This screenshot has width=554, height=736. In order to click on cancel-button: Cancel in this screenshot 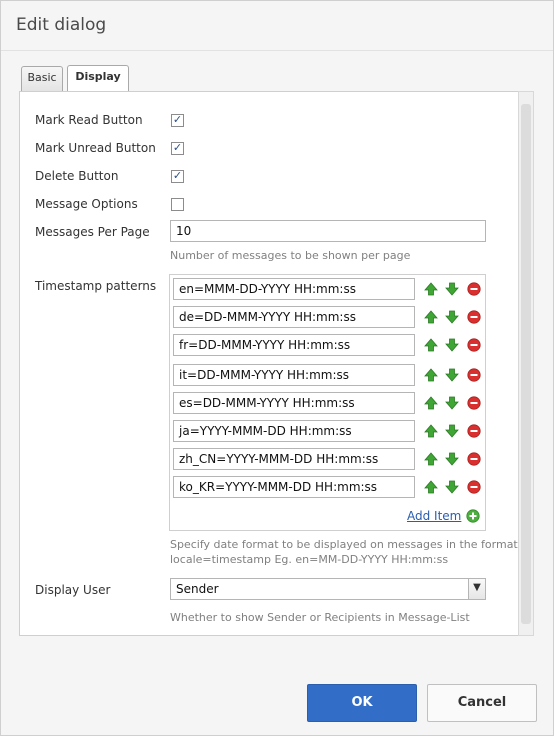, I will do `click(482, 703)`.